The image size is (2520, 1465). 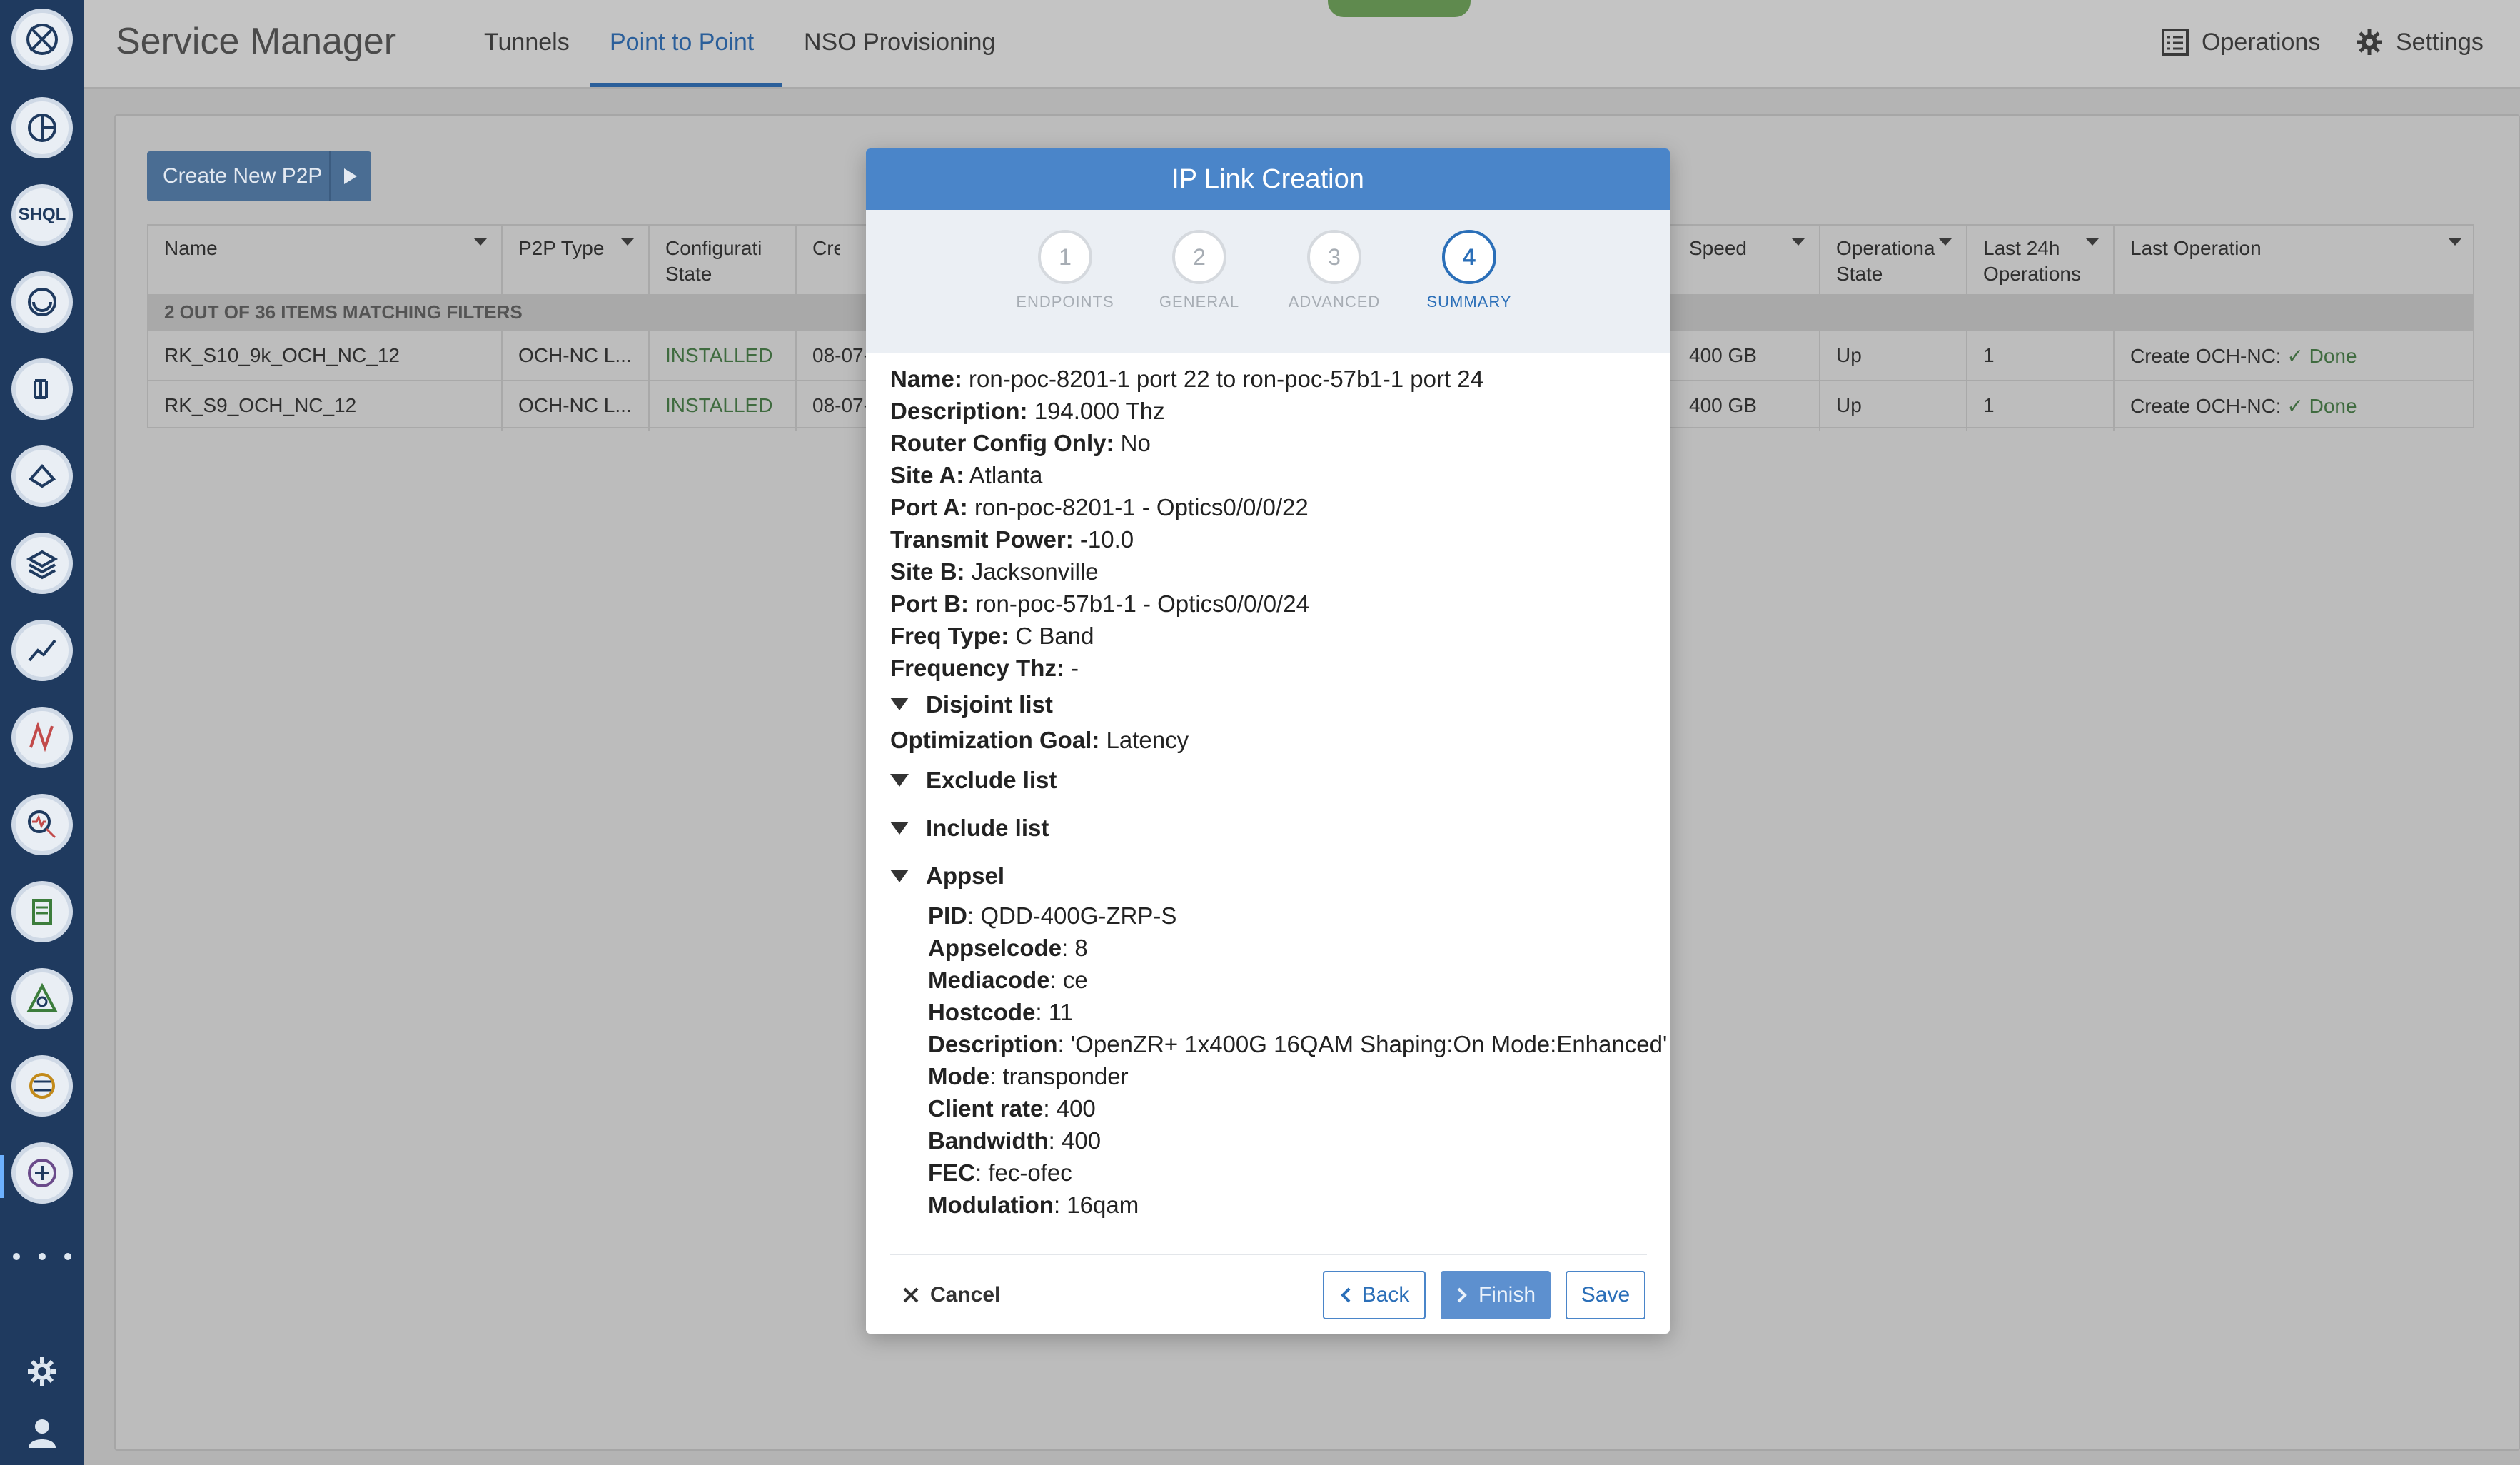 What do you see at coordinates (325, 406) in the screenshot?
I see `cell-name: RK_S9_OCH_NC_12` at bounding box center [325, 406].